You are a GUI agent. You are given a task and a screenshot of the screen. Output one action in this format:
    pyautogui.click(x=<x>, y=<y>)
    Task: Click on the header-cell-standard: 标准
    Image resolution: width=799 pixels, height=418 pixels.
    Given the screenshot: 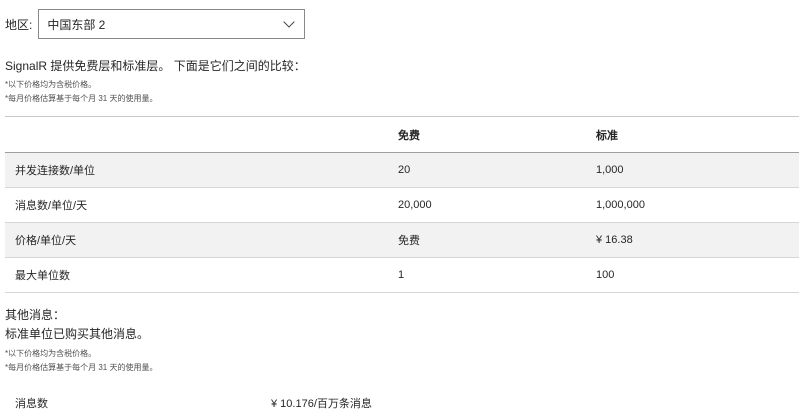 What is the action you would take?
    pyautogui.click(x=607, y=135)
    